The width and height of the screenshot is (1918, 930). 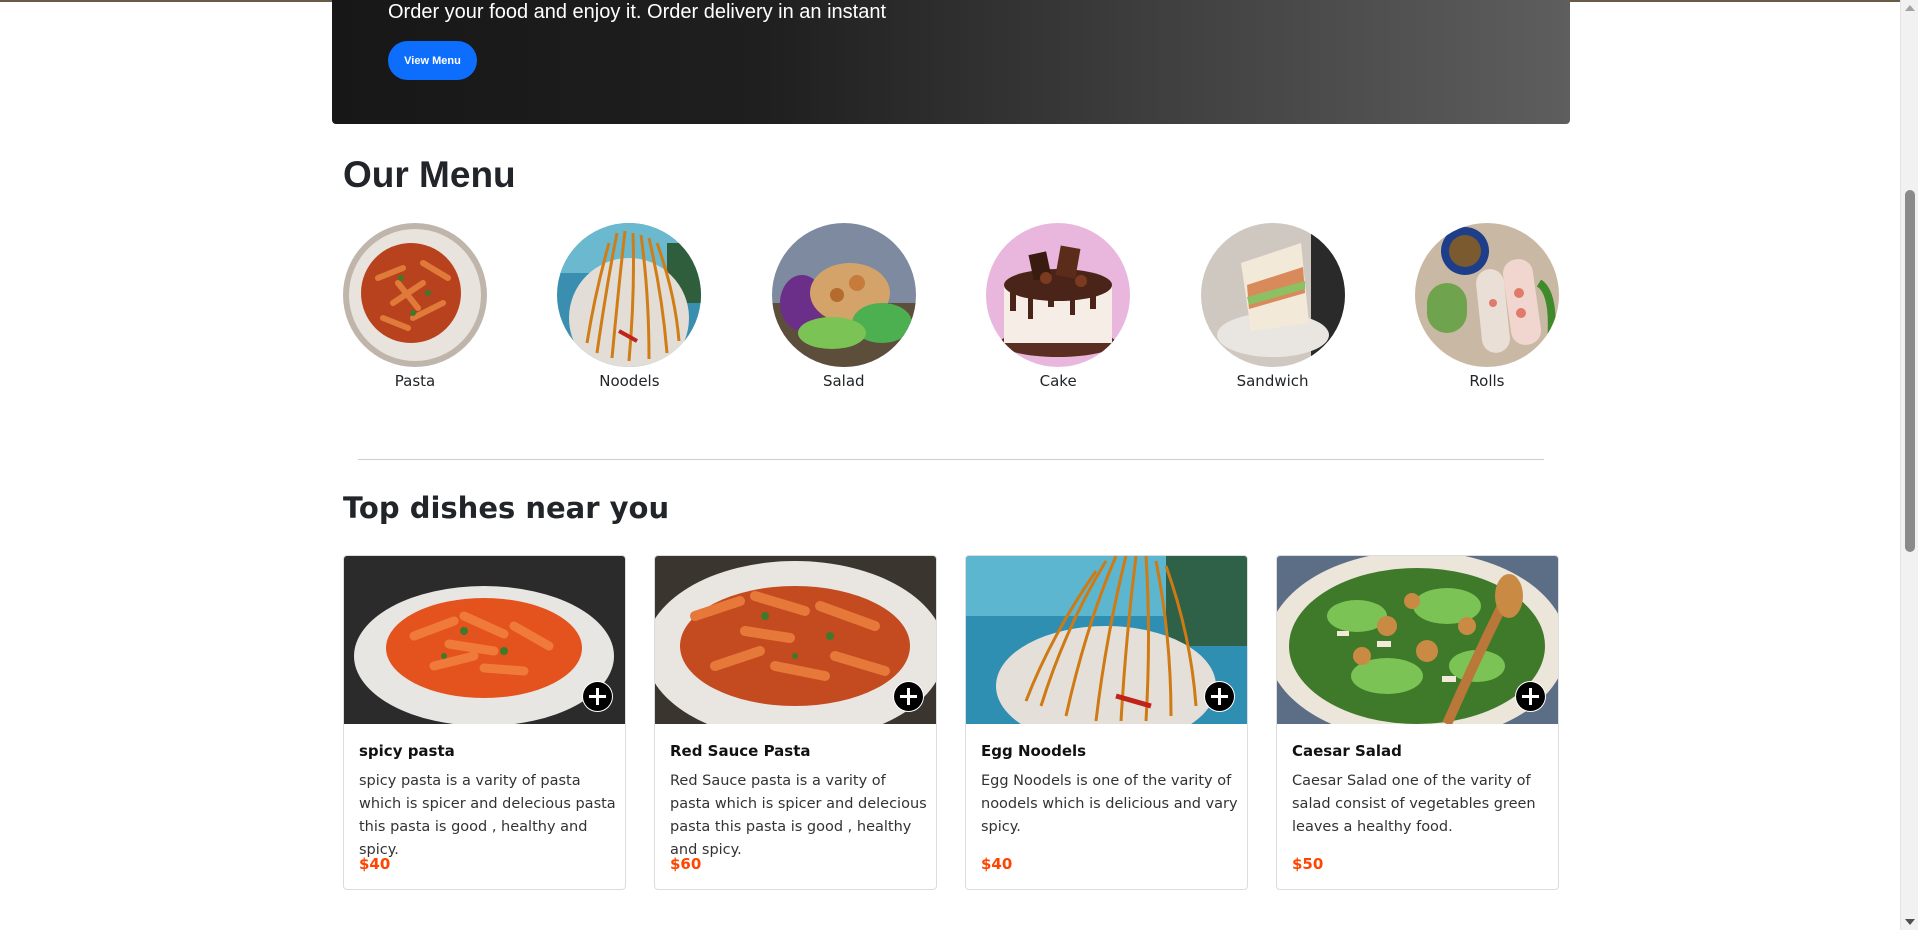 I want to click on category-cake: Cake, so click(x=1058, y=306).